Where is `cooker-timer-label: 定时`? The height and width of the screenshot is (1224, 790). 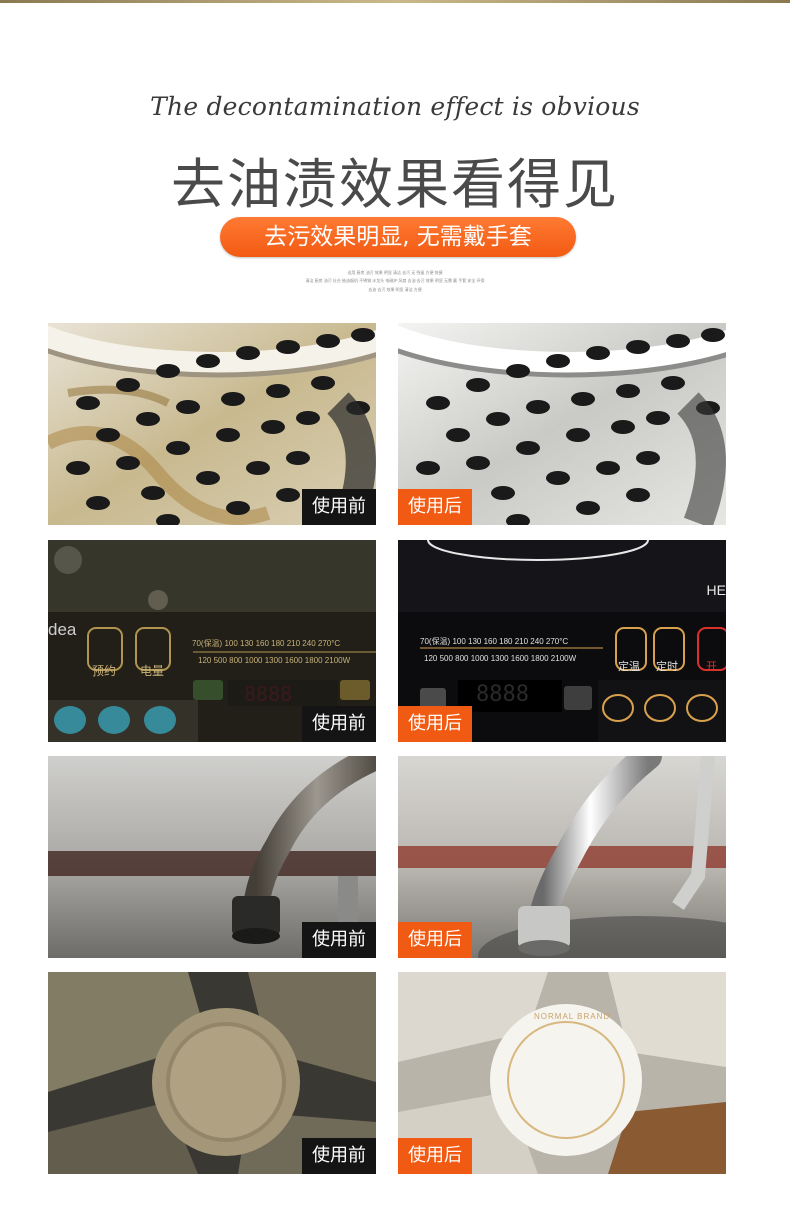 cooker-timer-label: 定时 is located at coordinates (667, 667).